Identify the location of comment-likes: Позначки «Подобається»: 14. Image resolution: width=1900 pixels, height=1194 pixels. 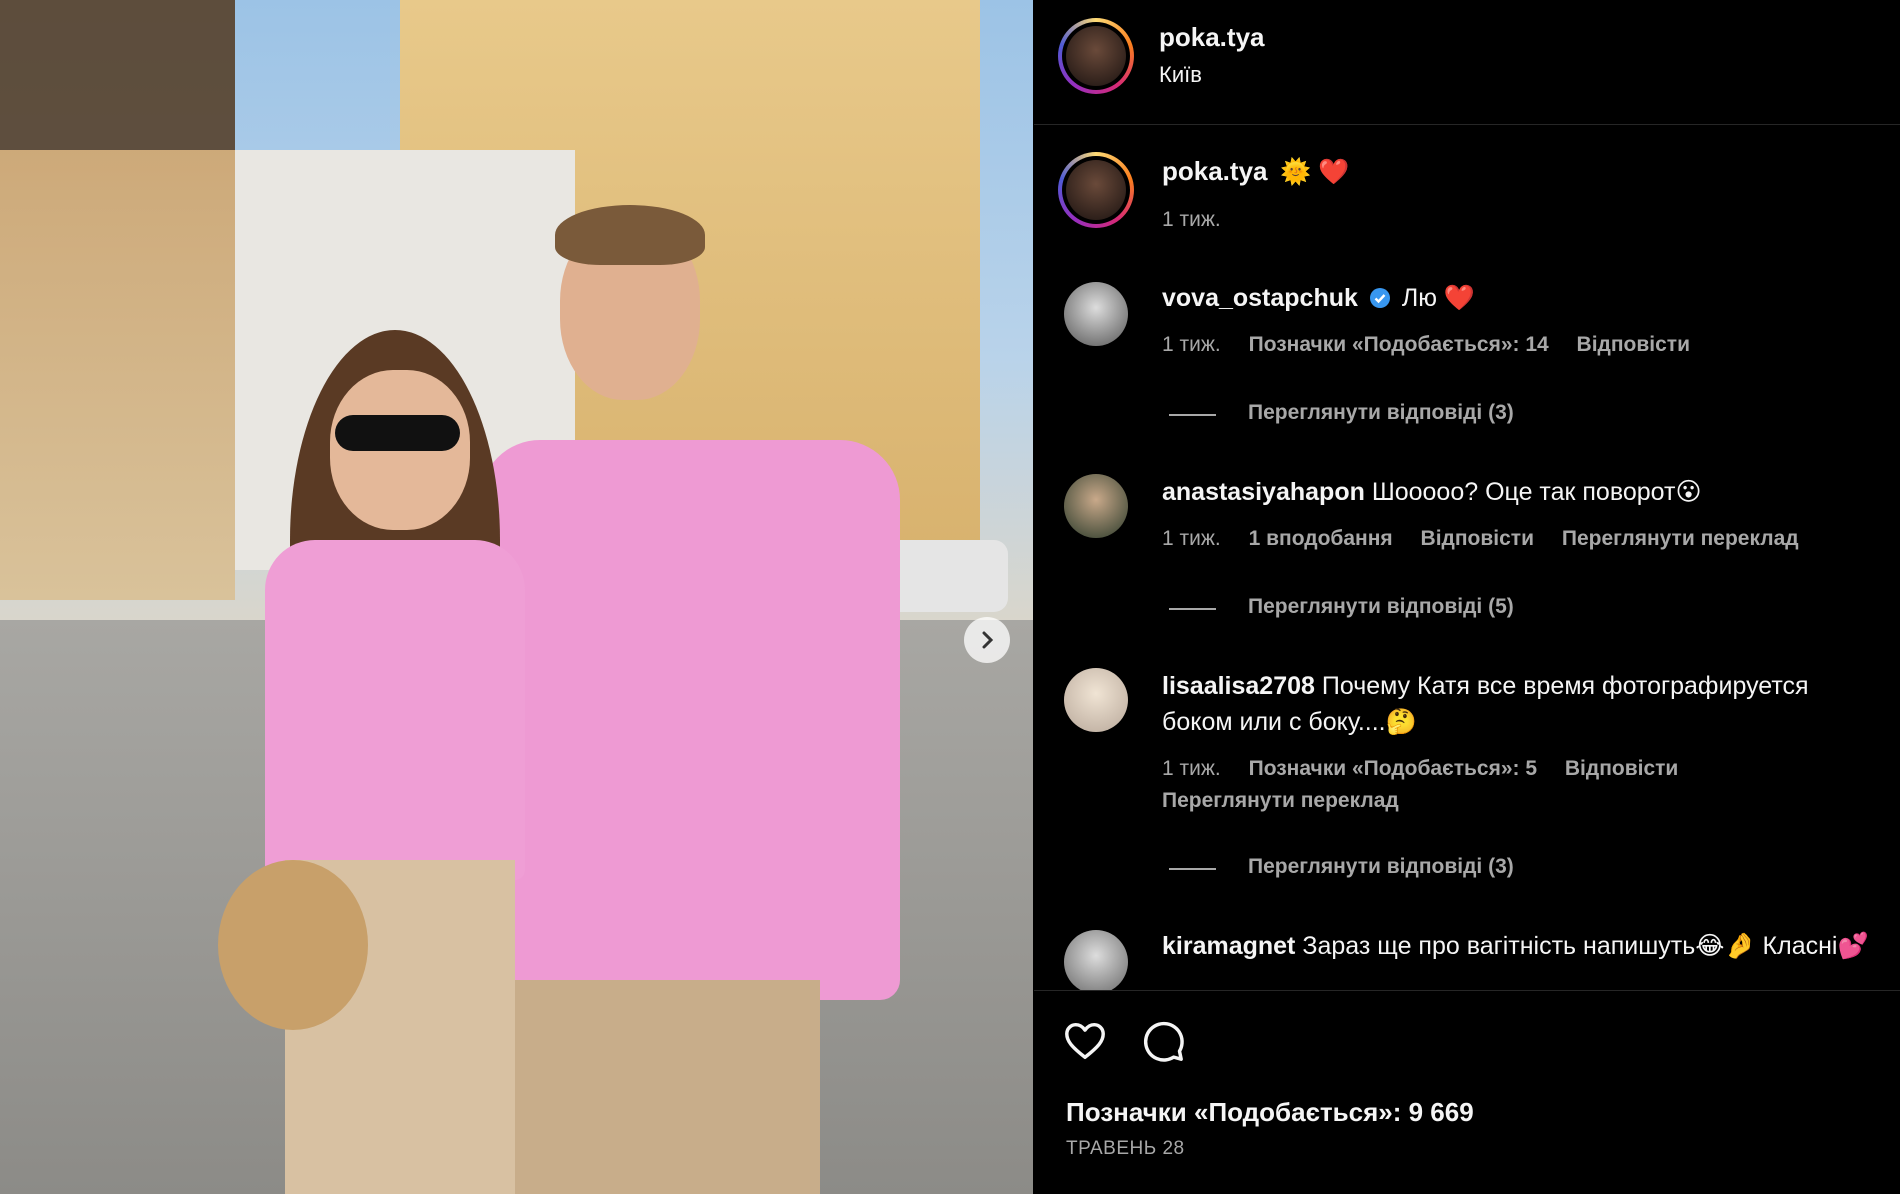
(1399, 344).